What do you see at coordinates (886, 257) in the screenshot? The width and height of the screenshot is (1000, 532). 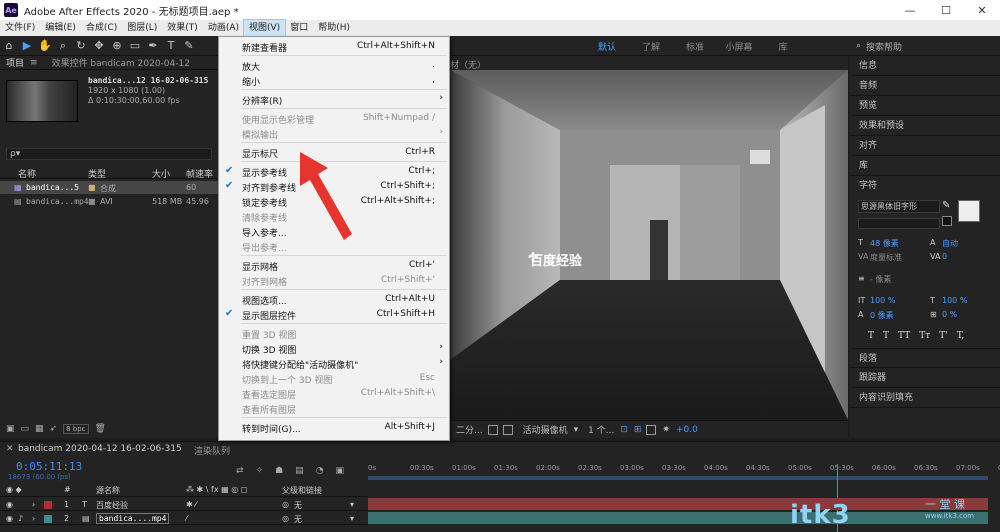 I see `kerning-value: 度量标准` at bounding box center [886, 257].